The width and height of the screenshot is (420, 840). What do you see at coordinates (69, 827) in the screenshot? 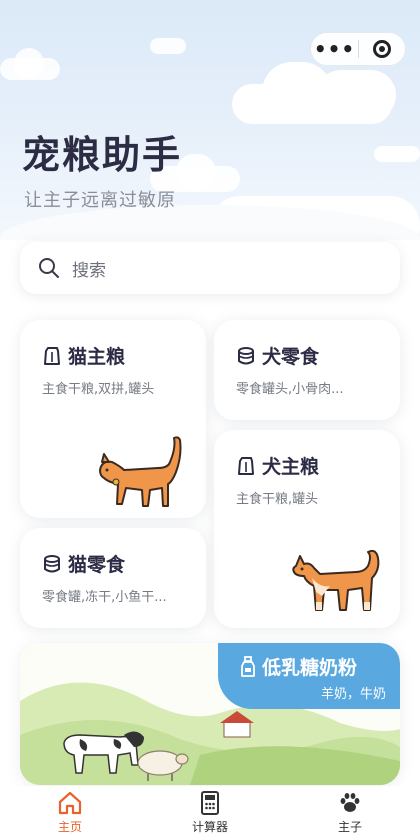
I see `tab-label: 主页` at bounding box center [69, 827].